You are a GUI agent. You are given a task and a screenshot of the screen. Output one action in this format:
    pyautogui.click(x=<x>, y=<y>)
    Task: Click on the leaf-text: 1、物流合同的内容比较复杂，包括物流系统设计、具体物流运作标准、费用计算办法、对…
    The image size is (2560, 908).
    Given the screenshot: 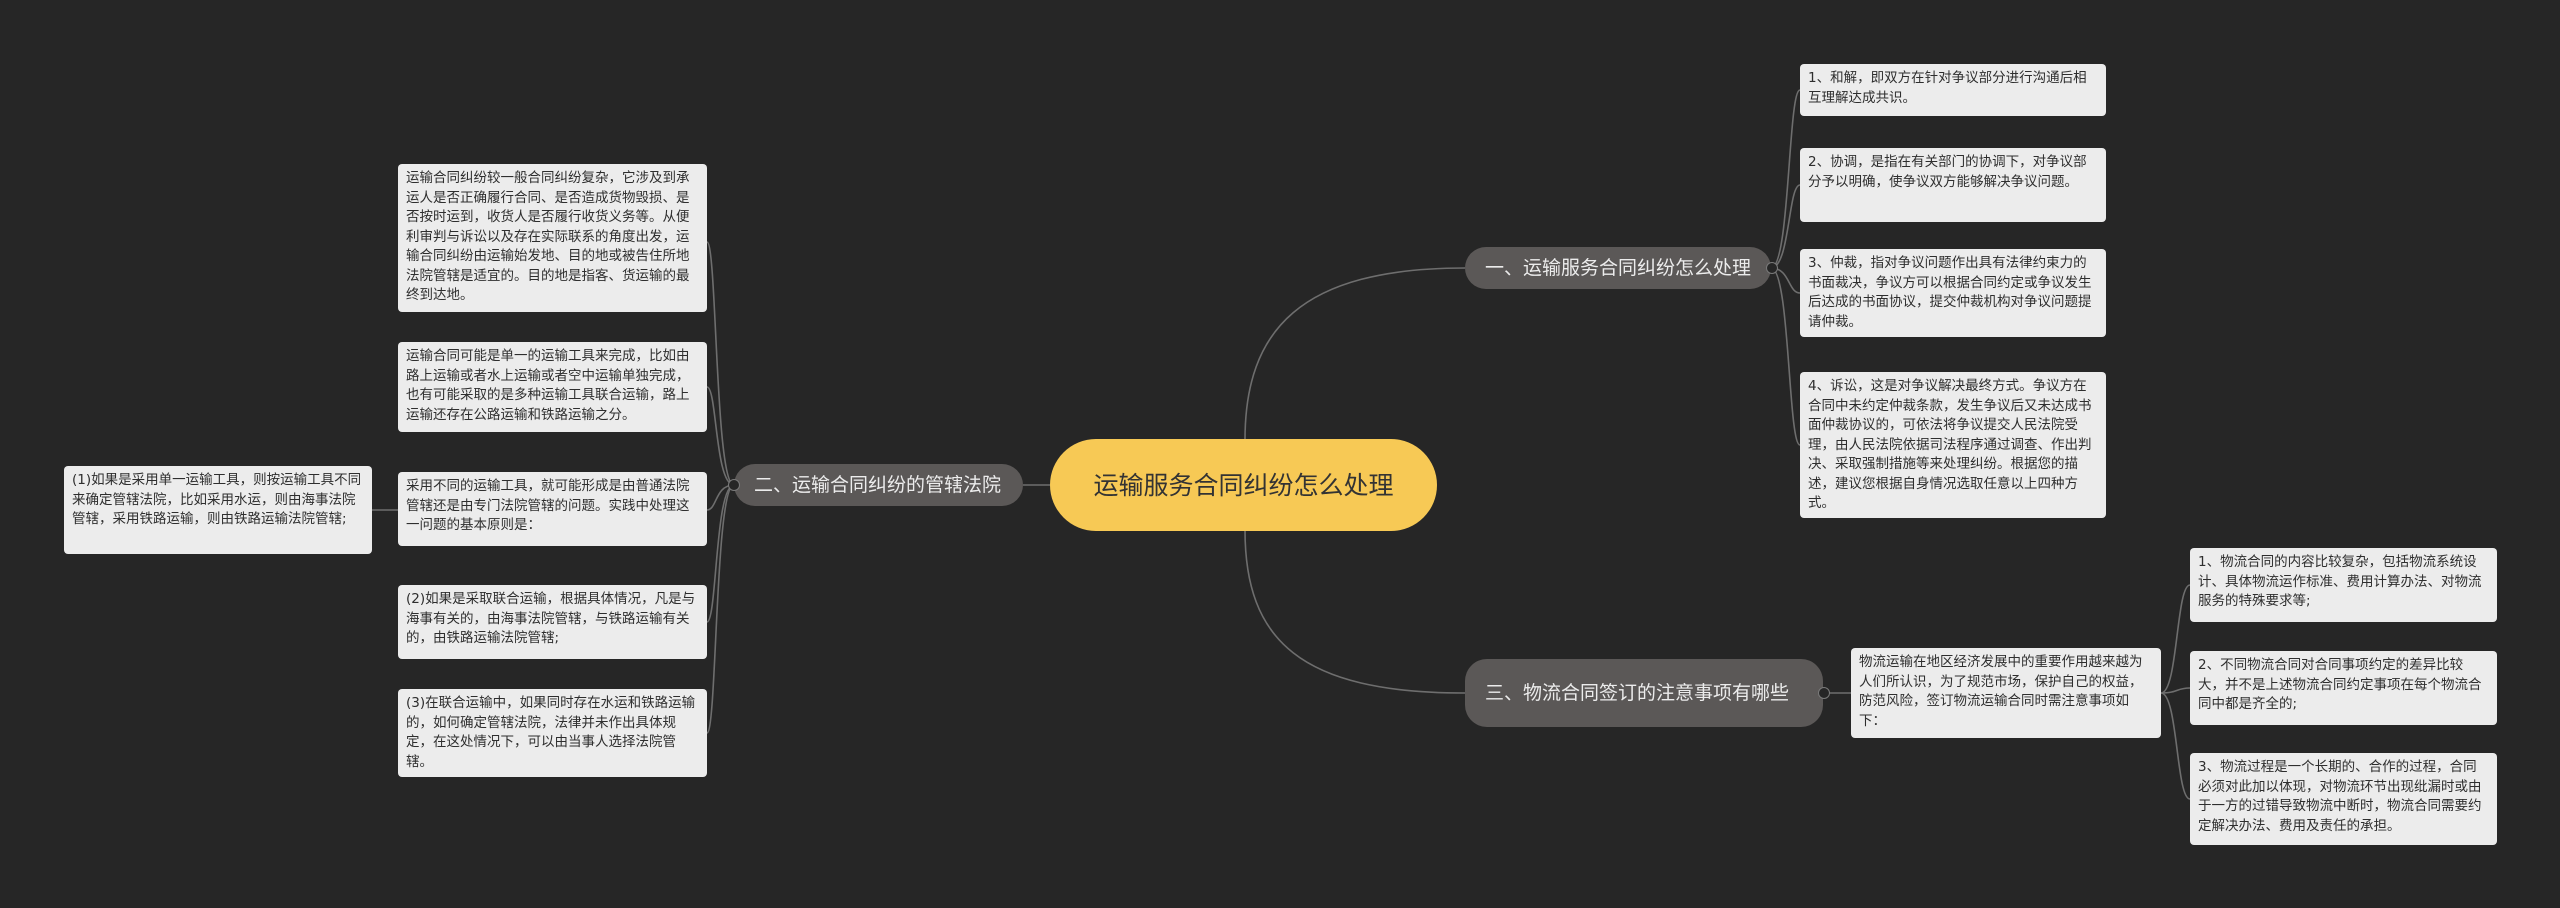 What is the action you would take?
    pyautogui.click(x=2340, y=581)
    